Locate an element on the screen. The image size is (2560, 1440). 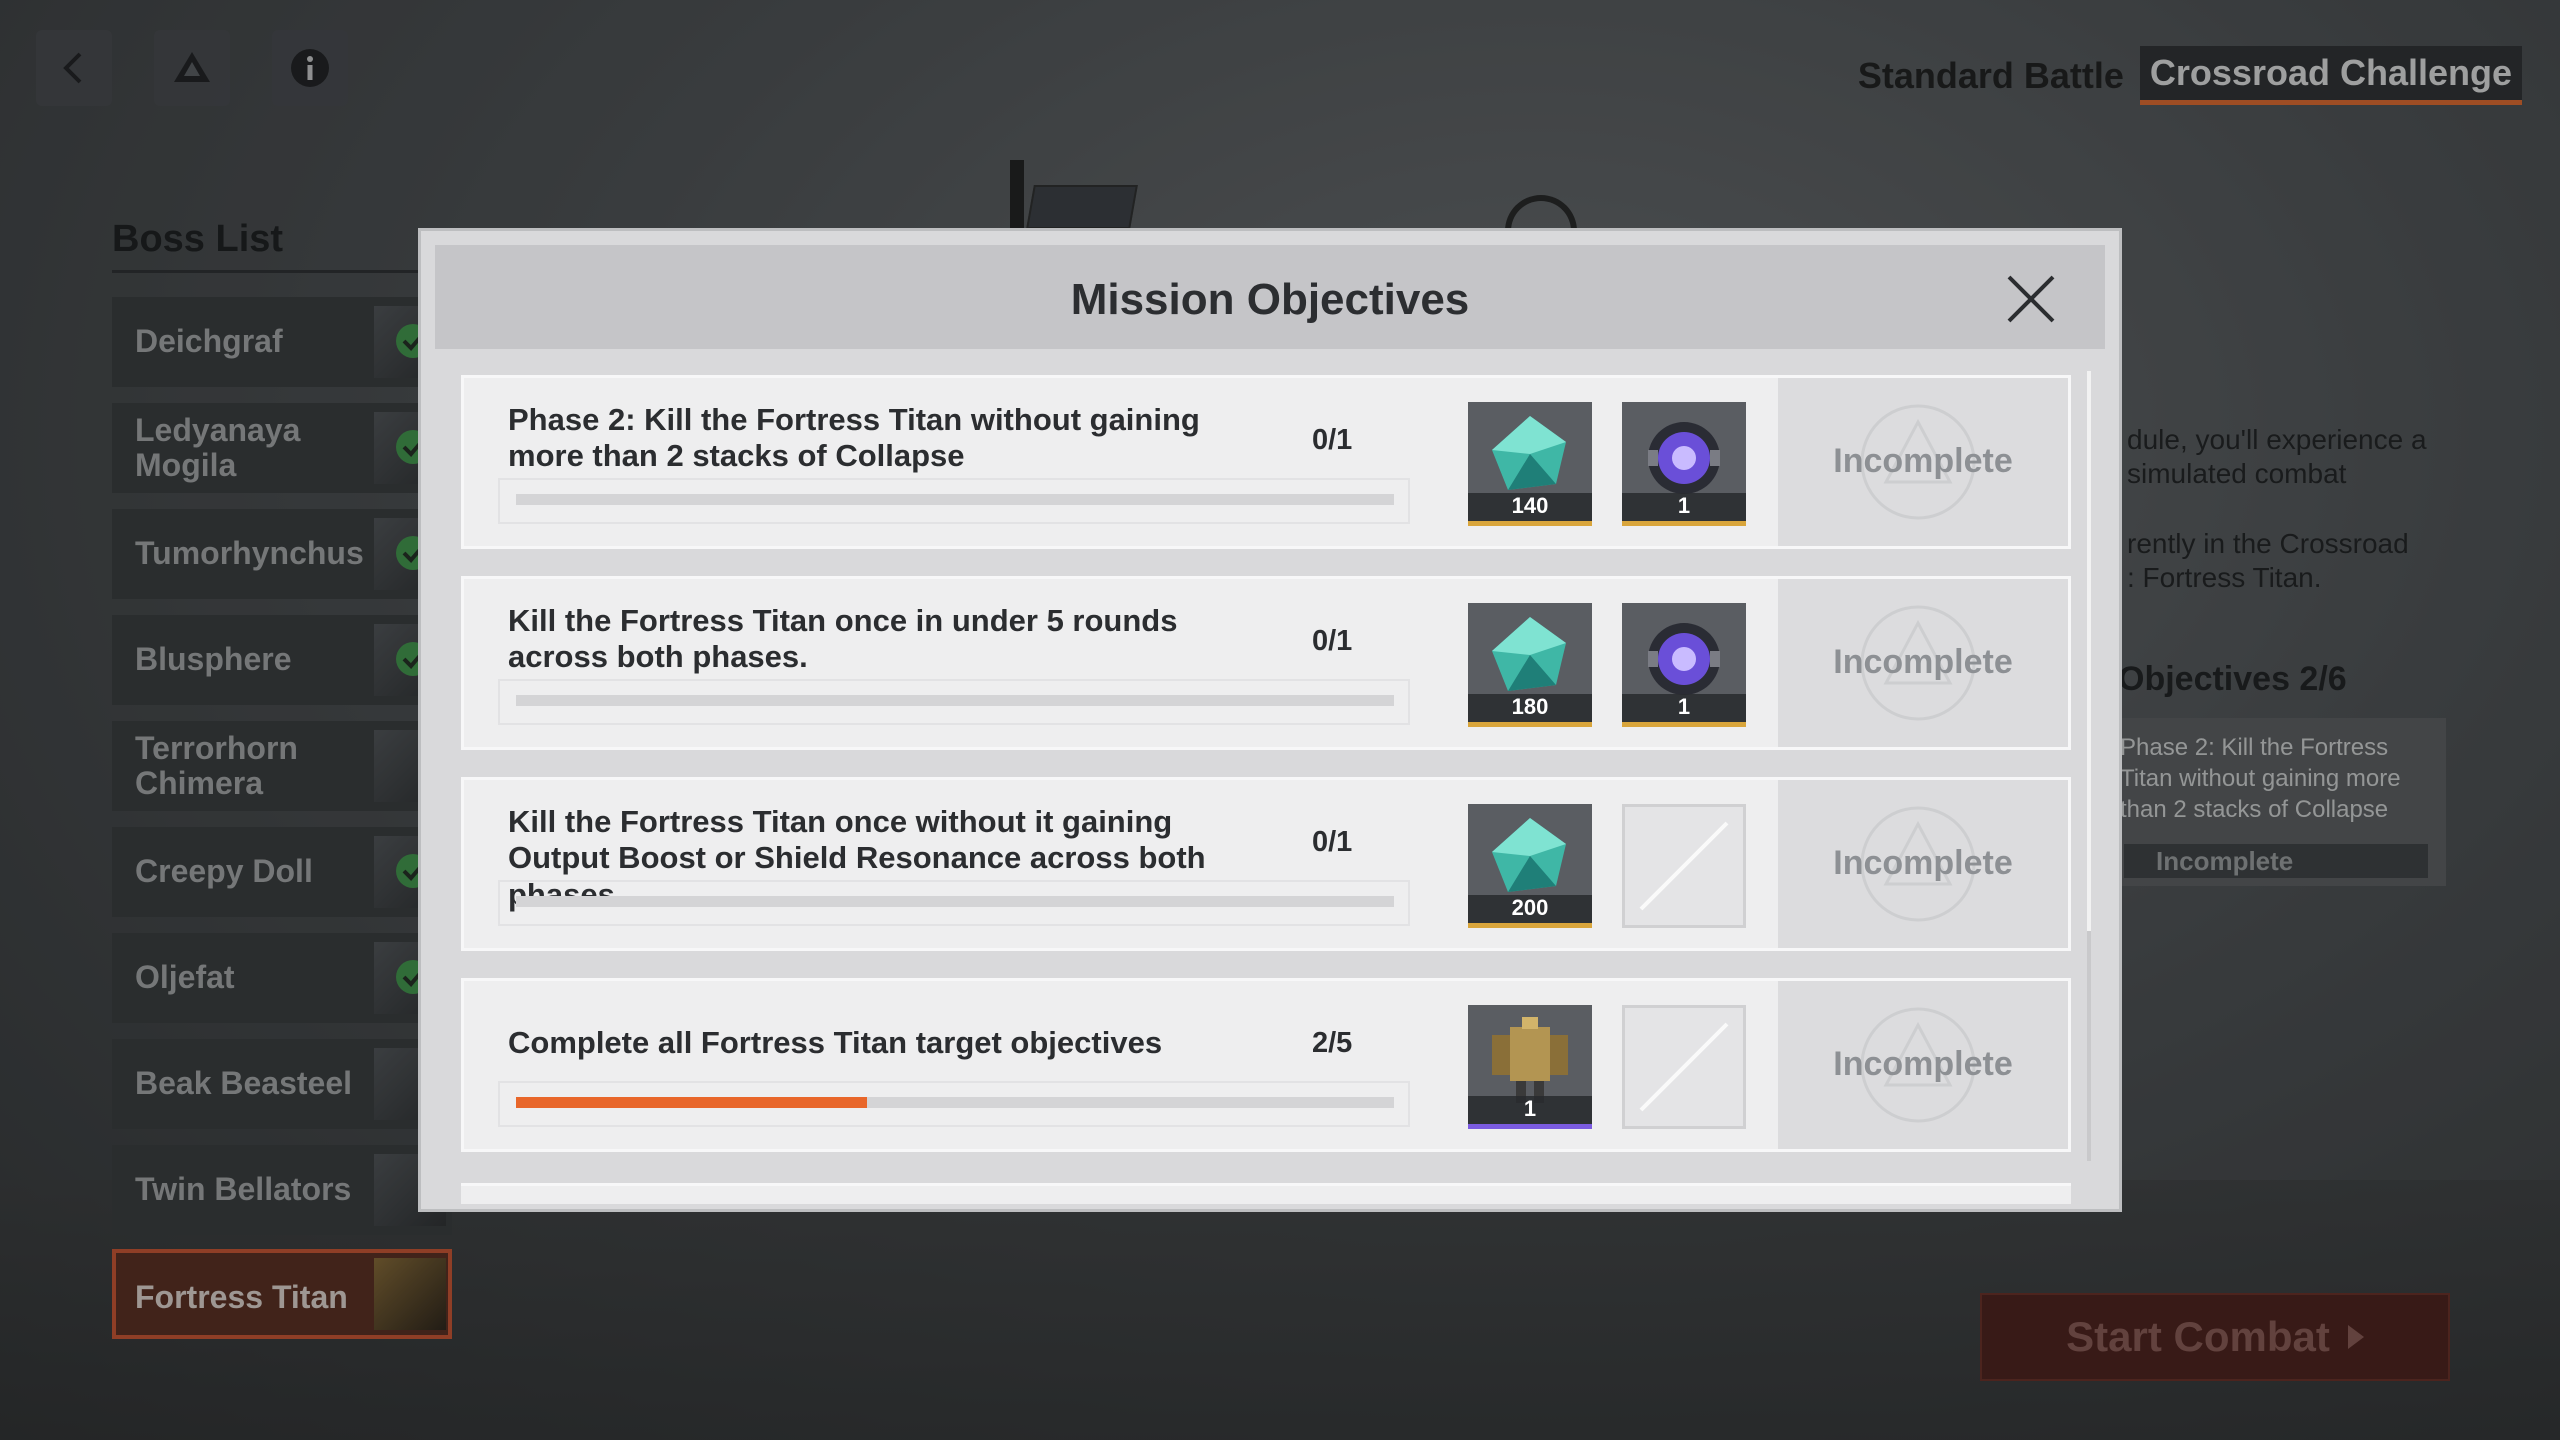
reward-item: 140 is located at coordinates (1530, 464).